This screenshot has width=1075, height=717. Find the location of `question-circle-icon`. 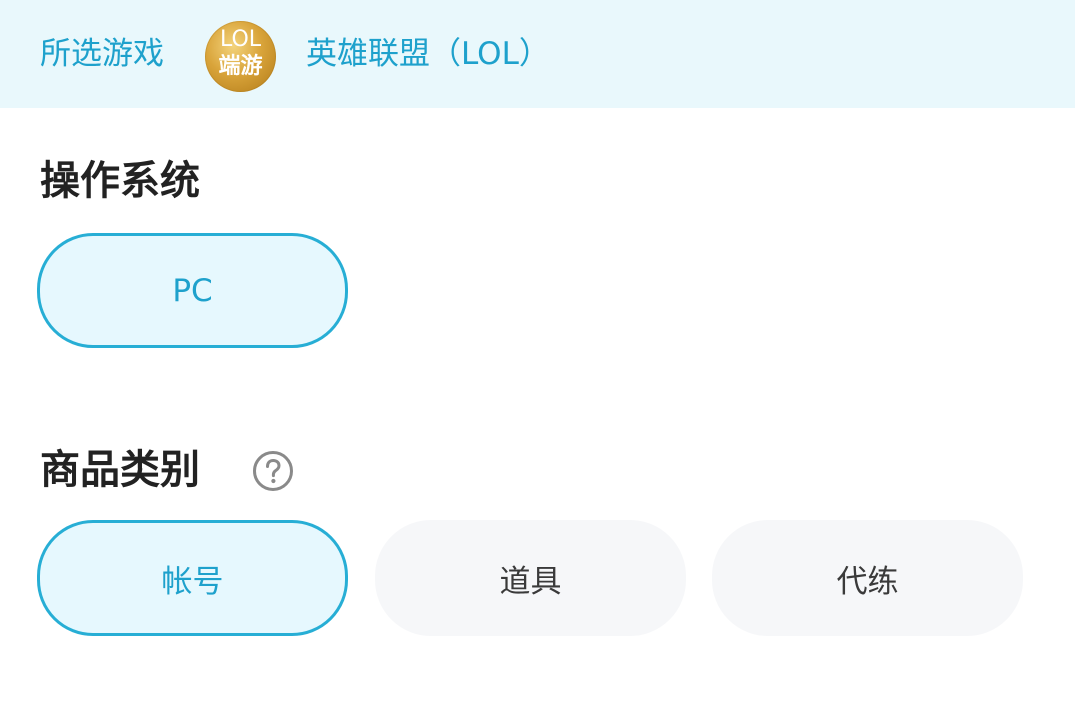

question-circle-icon is located at coordinates (273, 471).